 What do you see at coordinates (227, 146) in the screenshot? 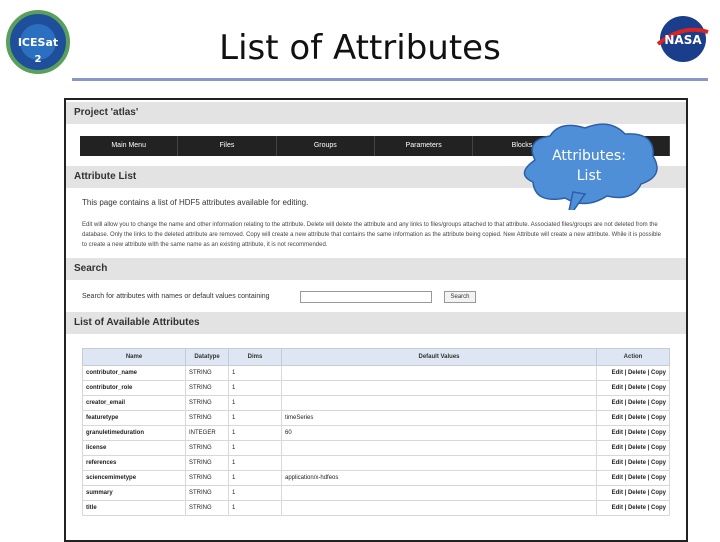
I see `menu-files: Files` at bounding box center [227, 146].